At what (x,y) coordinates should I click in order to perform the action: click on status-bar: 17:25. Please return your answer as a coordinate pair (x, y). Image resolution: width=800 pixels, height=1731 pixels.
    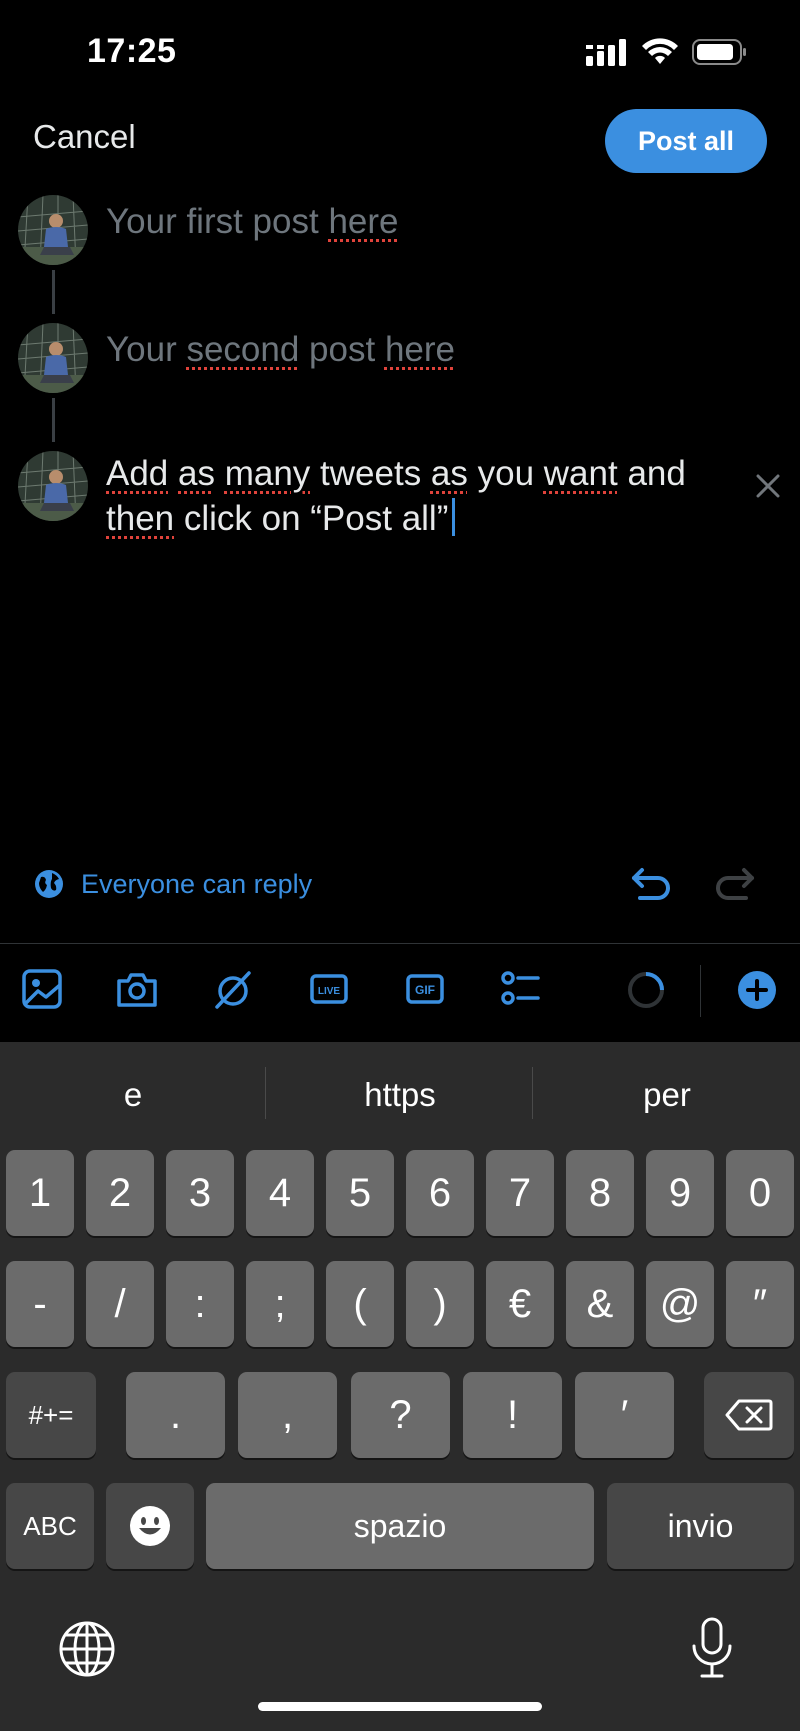
    Looking at the image, I should click on (400, 50).